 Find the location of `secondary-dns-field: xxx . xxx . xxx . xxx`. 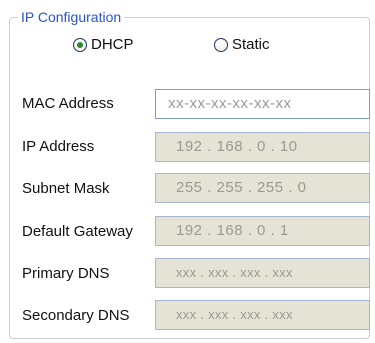

secondary-dns-field: xxx . xxx . xxx . xxx is located at coordinates (262, 315).